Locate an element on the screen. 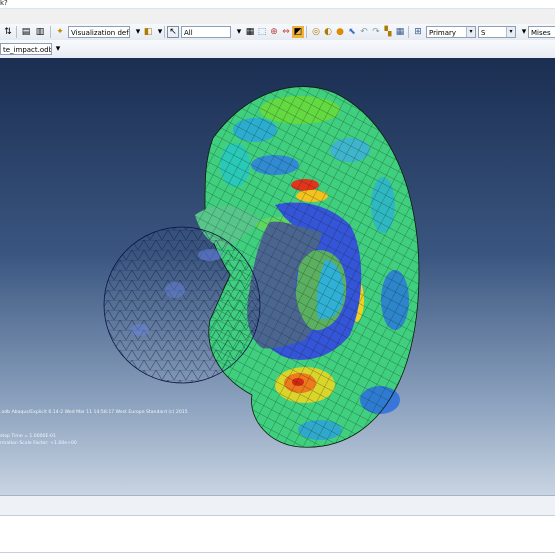 The width and height of the screenshot is (555, 556). options-icon: ▦ is located at coordinates (250, 32).